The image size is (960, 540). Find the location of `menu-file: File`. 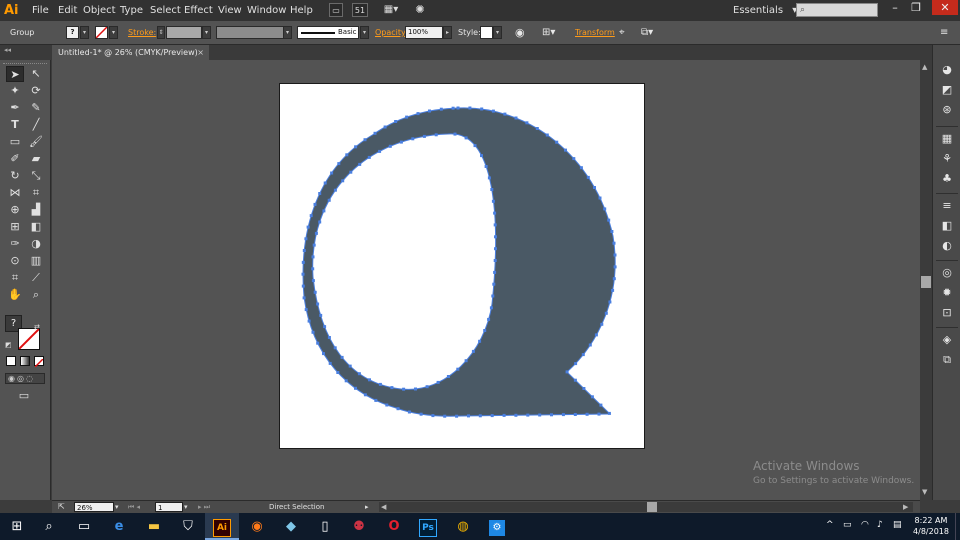

menu-file: File is located at coordinates (40, 10).